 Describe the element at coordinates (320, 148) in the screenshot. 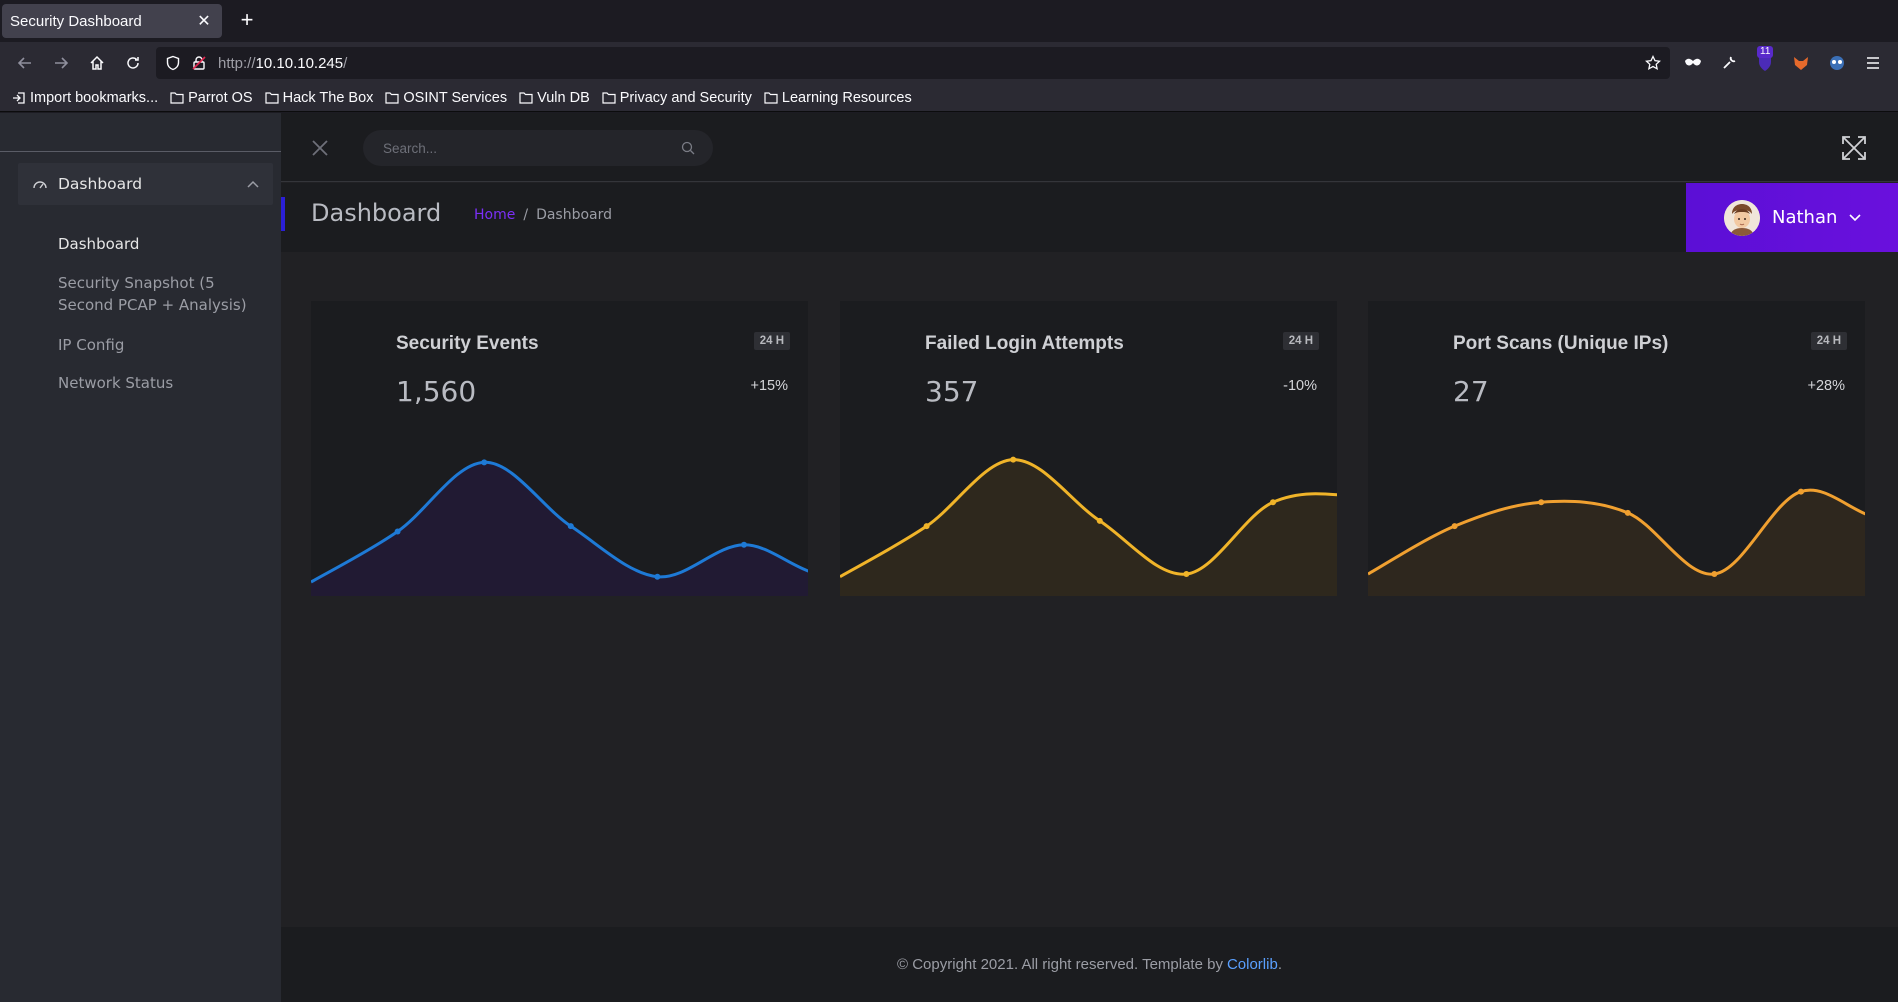

I see `close-sidebar-icon` at that location.